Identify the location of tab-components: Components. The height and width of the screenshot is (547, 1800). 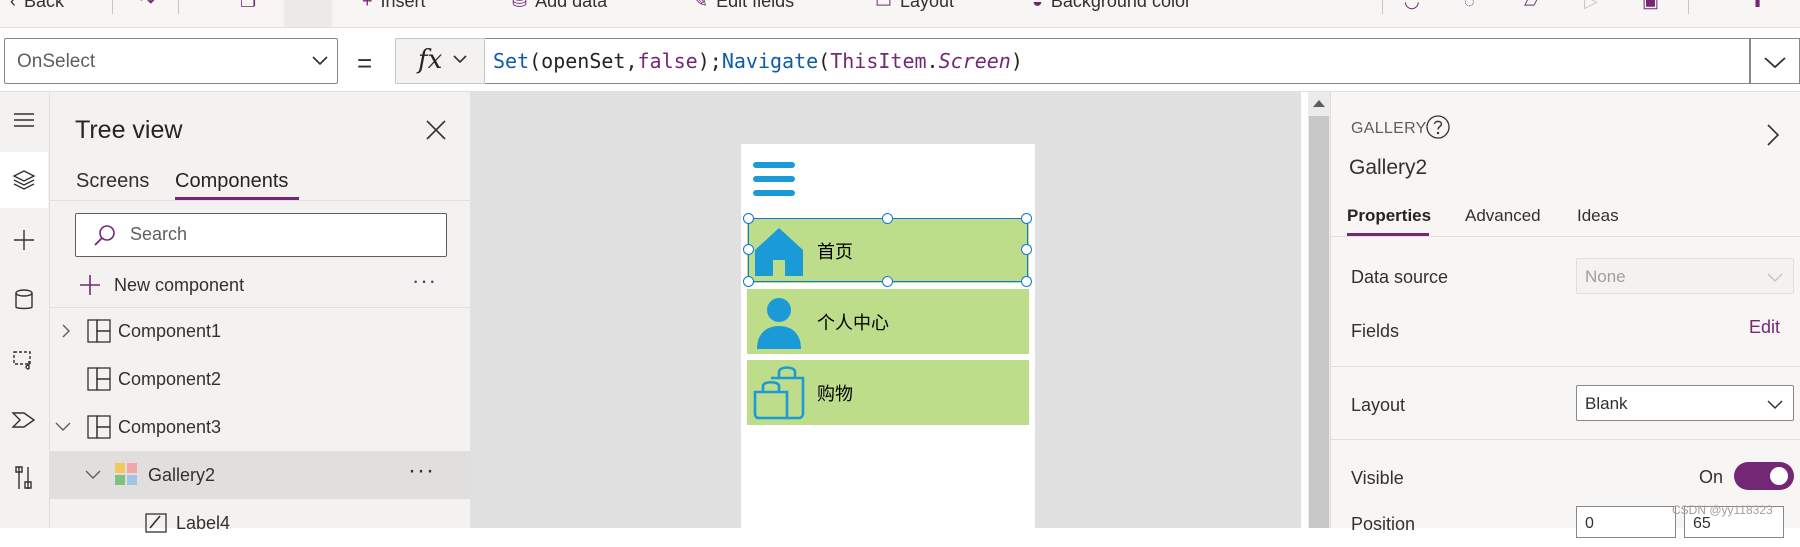
(231, 181).